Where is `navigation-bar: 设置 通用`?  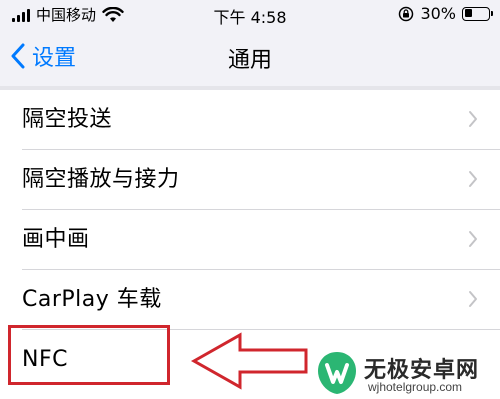 navigation-bar: 设置 通用 is located at coordinates (250, 57).